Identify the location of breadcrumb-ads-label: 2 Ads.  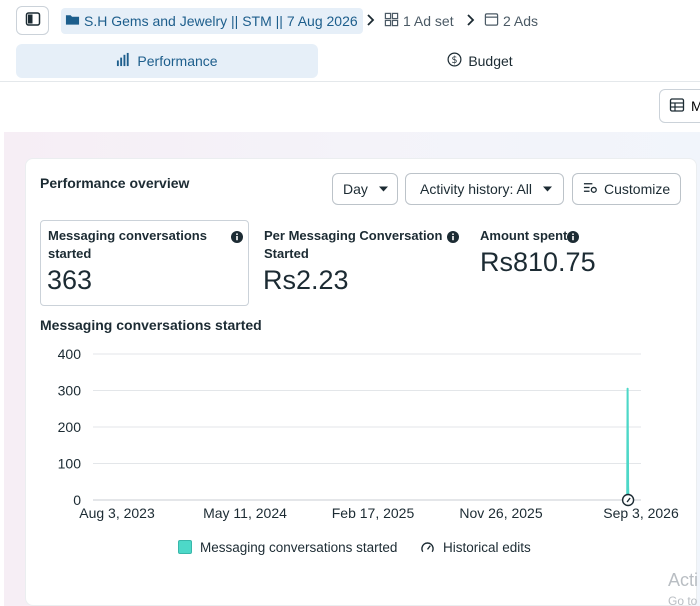
(521, 21).